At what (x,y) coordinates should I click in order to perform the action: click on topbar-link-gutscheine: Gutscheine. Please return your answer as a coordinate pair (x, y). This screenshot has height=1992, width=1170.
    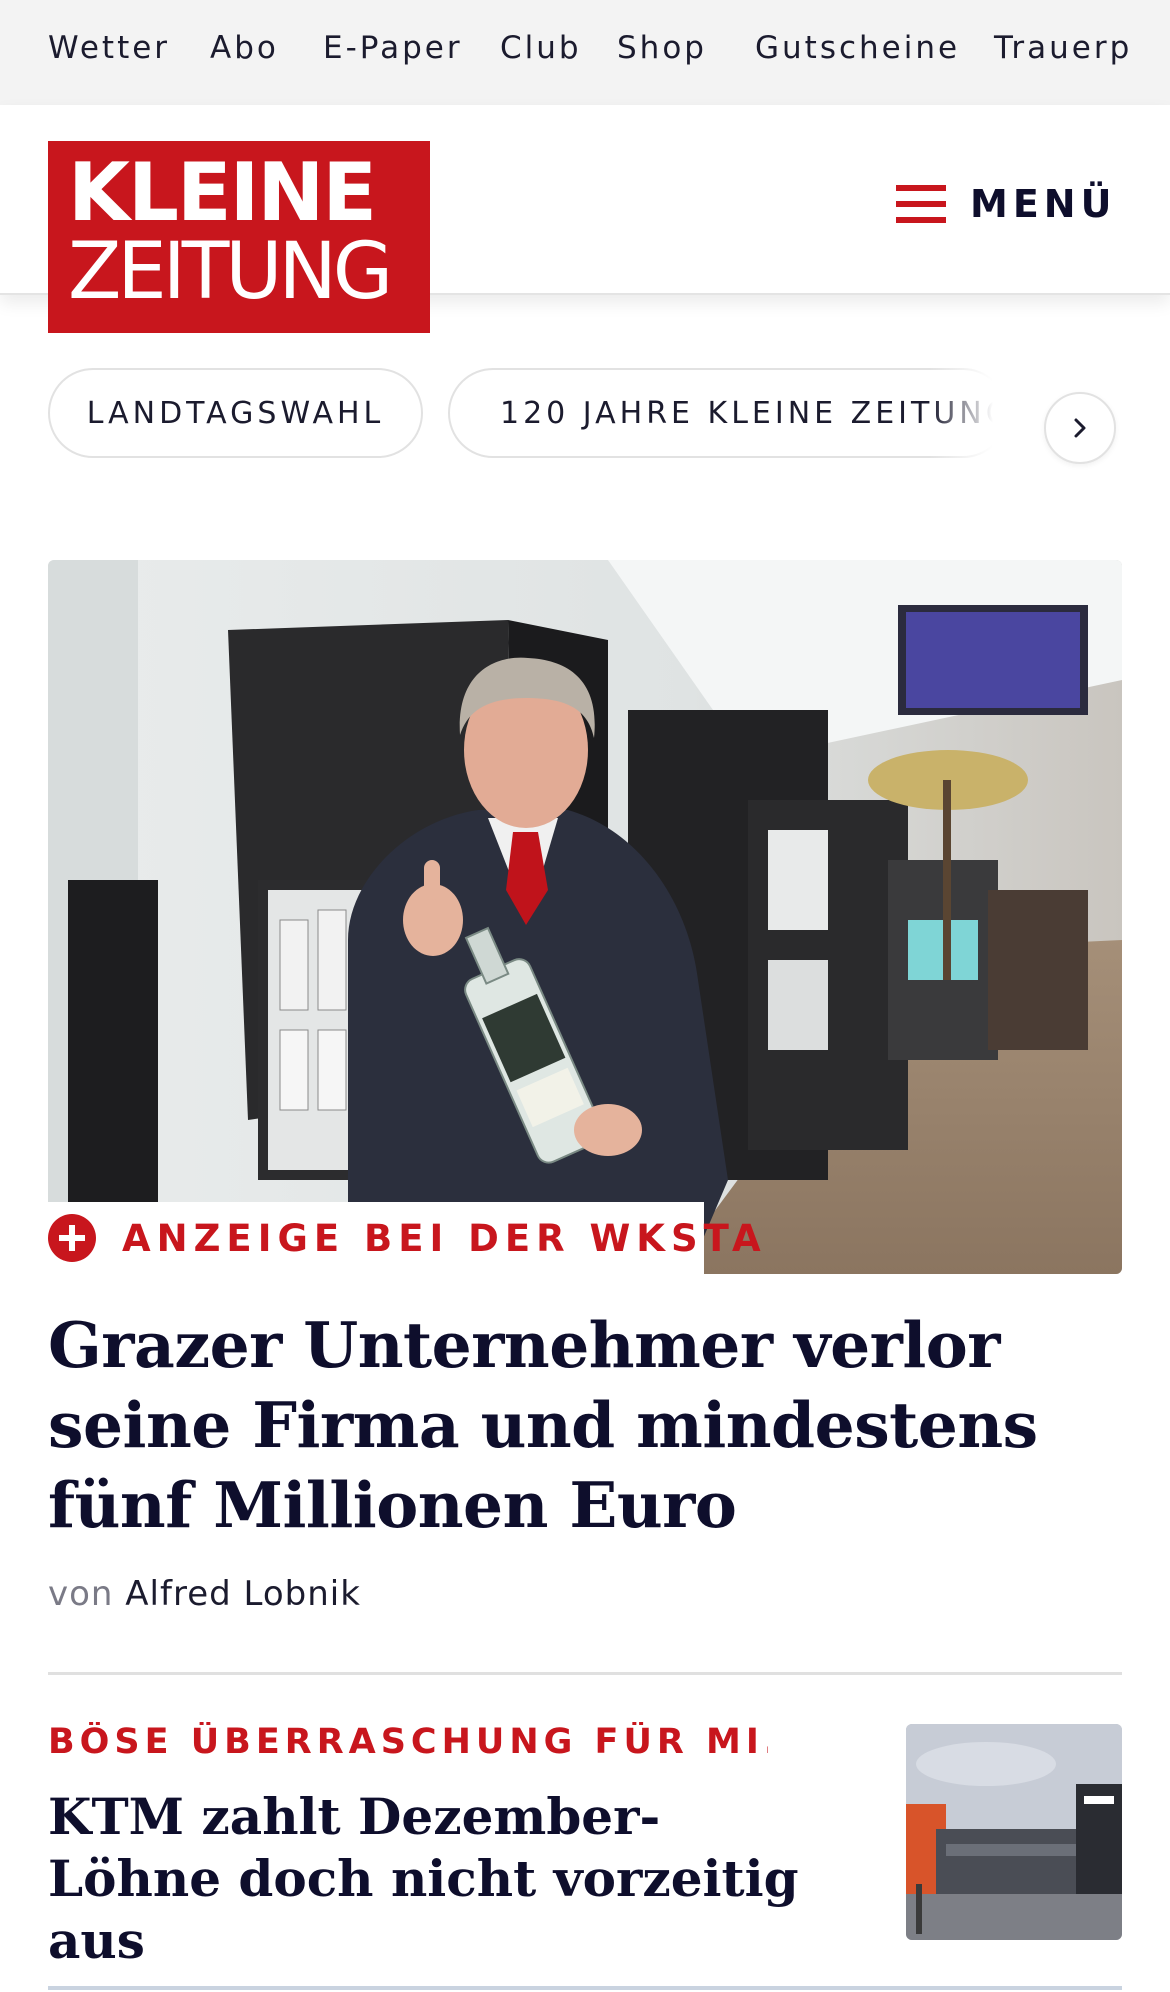
    Looking at the image, I should click on (857, 48).